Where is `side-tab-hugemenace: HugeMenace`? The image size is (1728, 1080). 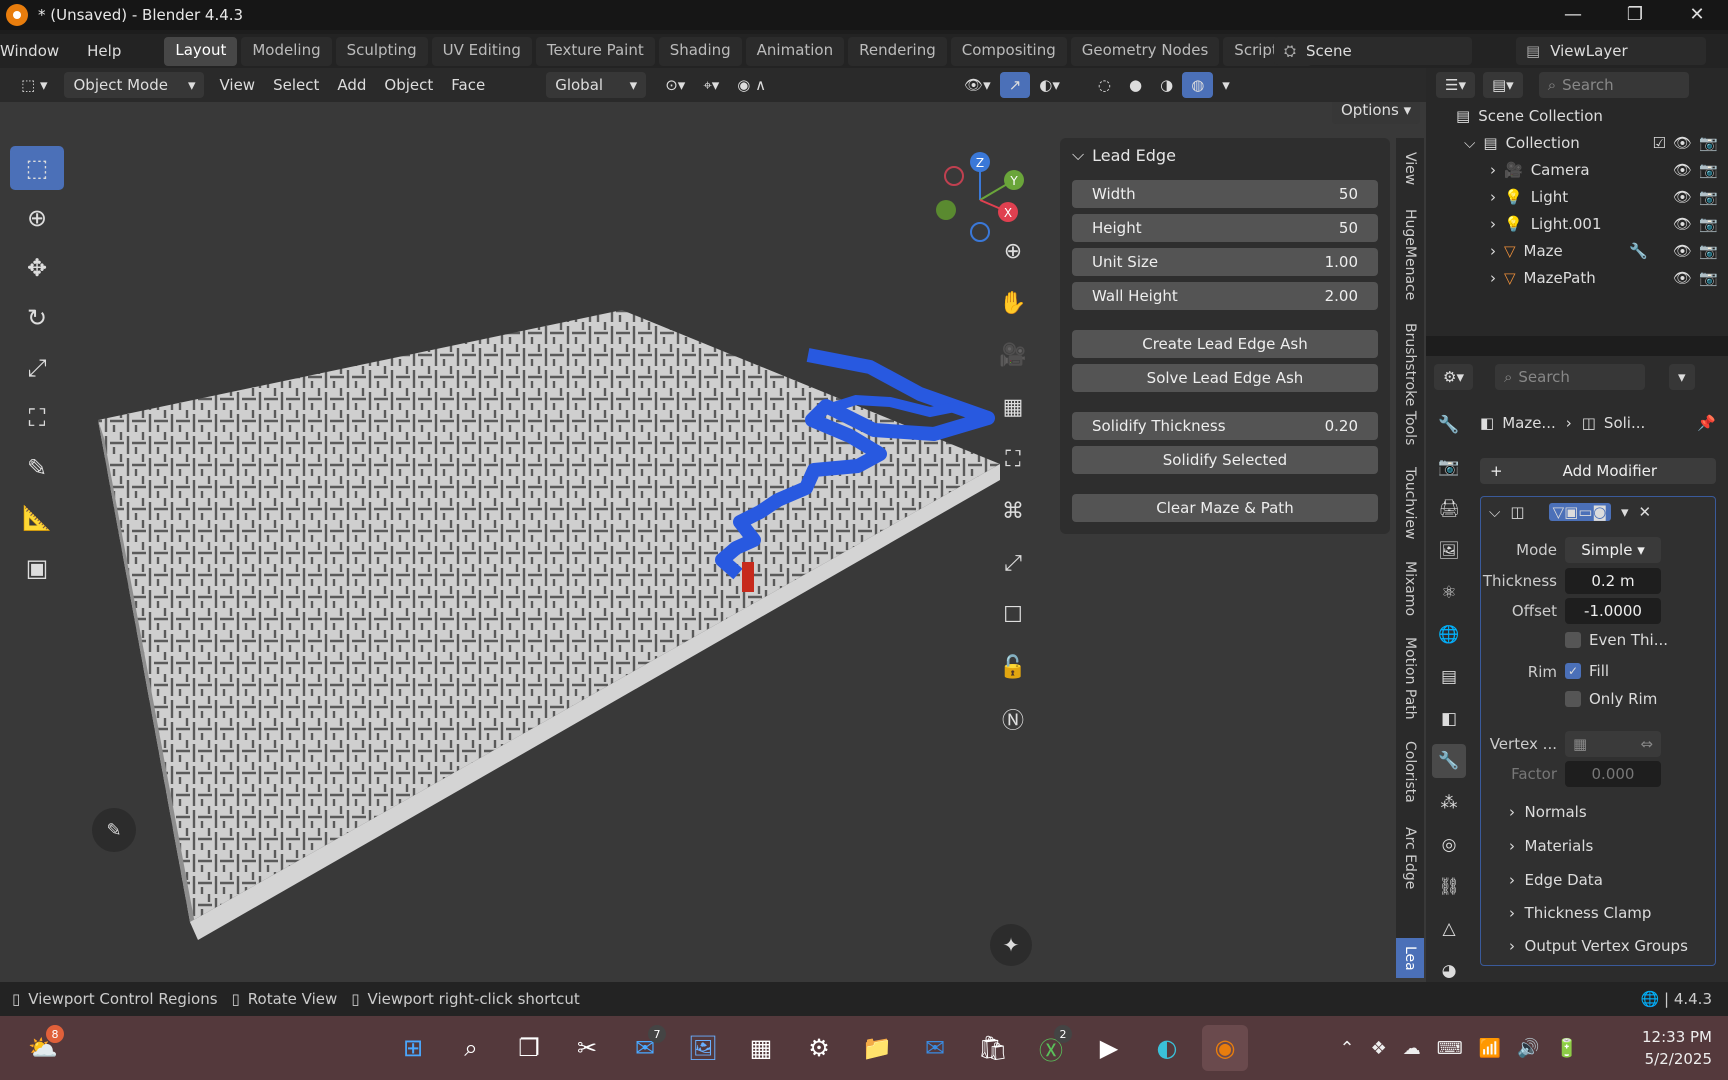 side-tab-hugemenace: HugeMenace is located at coordinates (1410, 255).